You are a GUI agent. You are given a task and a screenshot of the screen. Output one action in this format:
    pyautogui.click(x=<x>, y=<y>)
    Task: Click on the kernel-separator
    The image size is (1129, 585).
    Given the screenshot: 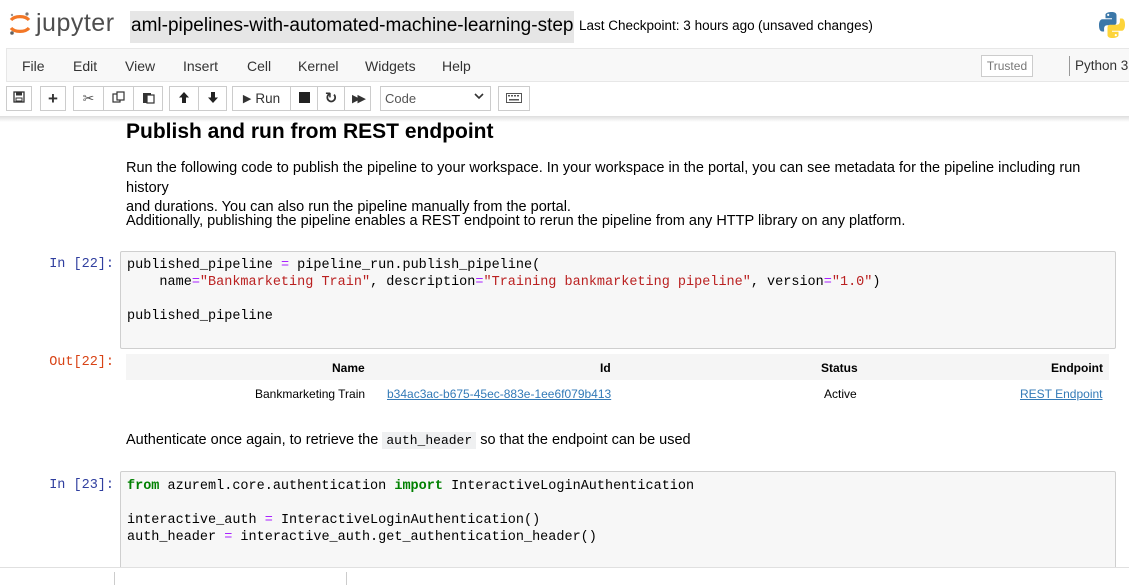 What is the action you would take?
    pyautogui.click(x=1069, y=66)
    